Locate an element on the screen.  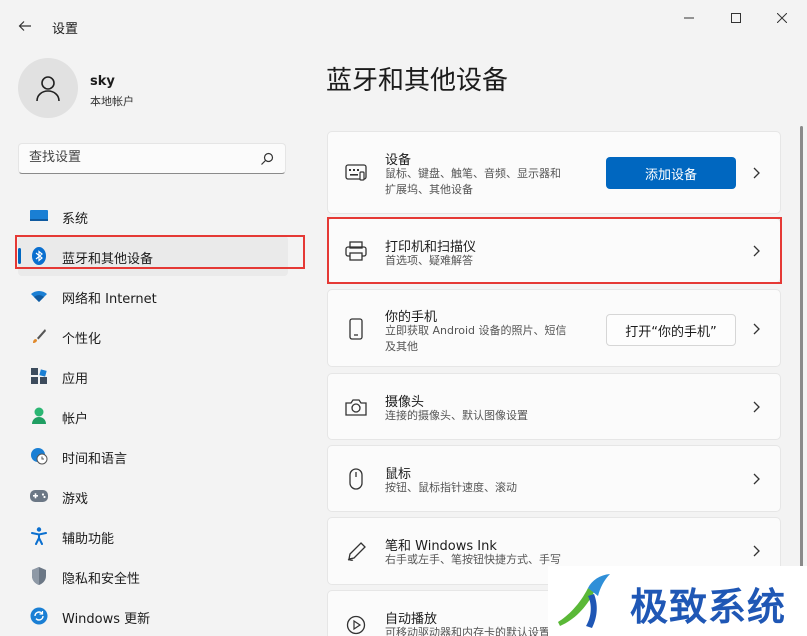
add-device-button: 添加设备 is located at coordinates (671, 173).